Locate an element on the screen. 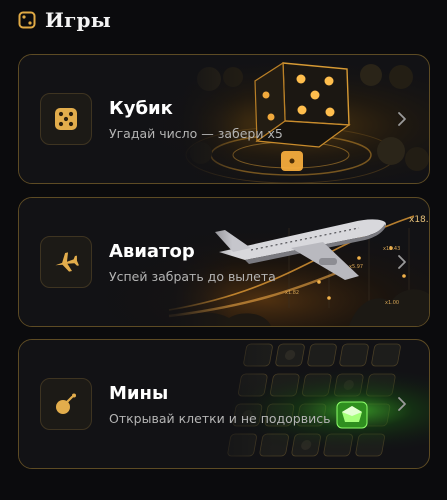 The height and width of the screenshot is (500, 447). game-subtitle: Угадай число — забери x5 is located at coordinates (196, 133).